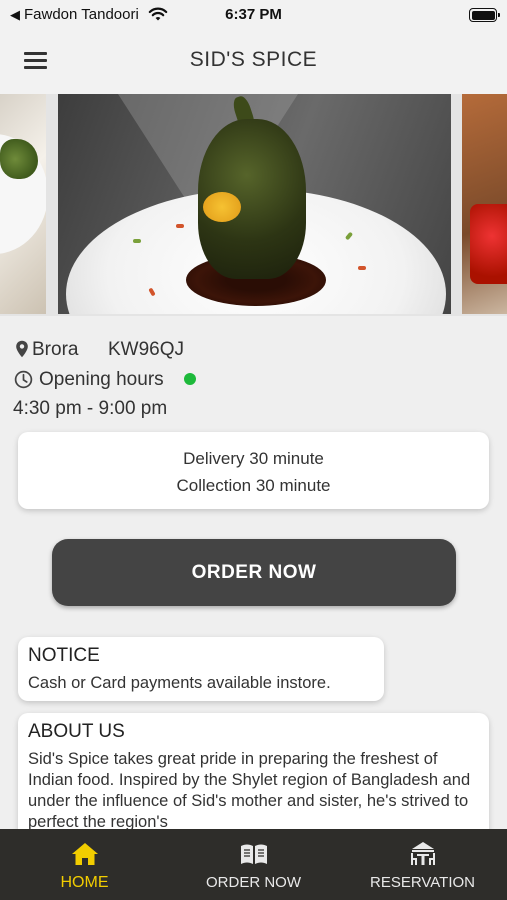  I want to click on tab-reservation: RESERVATION, so click(422, 864).